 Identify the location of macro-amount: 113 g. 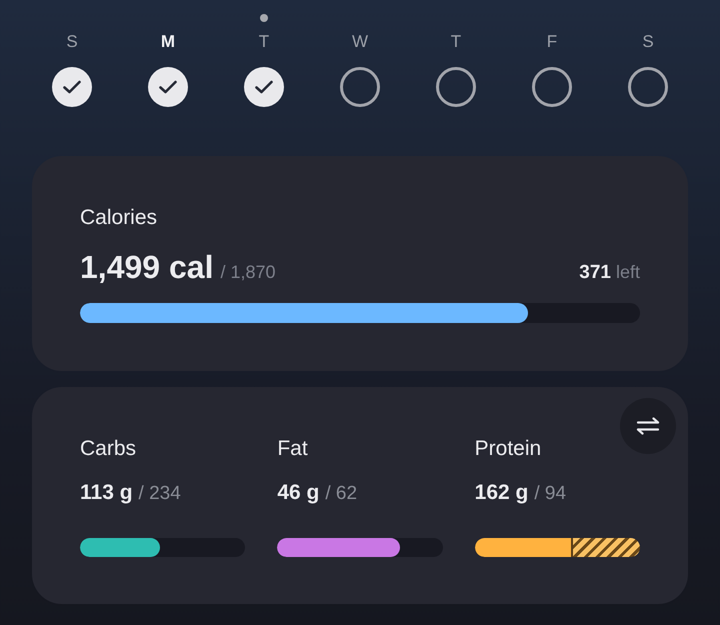
(106, 493).